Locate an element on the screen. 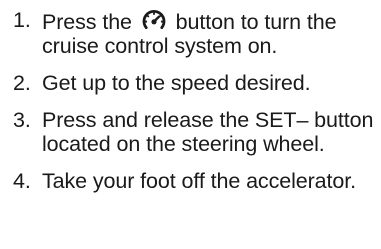 This screenshot has width=381, height=249. step-number: 4. is located at coordinates (22, 181).